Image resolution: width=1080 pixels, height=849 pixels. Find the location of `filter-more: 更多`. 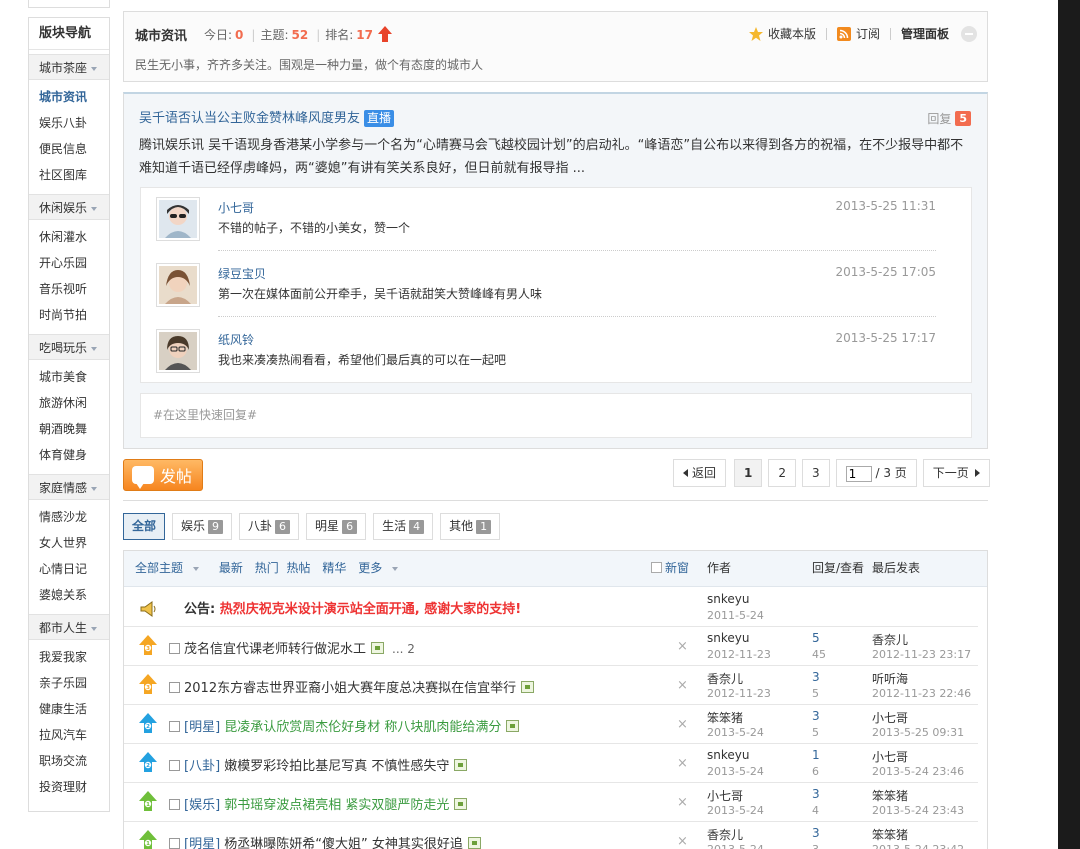

filter-more: 更多 is located at coordinates (382, 568).